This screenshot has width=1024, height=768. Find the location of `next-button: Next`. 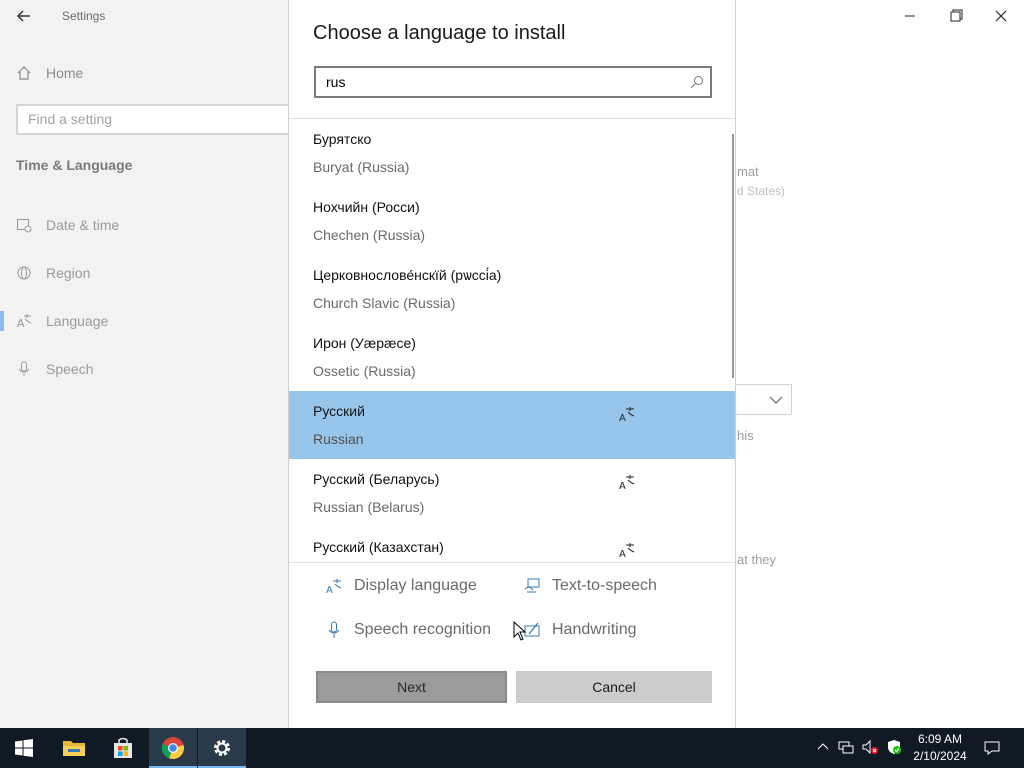

next-button: Next is located at coordinates (411, 687).